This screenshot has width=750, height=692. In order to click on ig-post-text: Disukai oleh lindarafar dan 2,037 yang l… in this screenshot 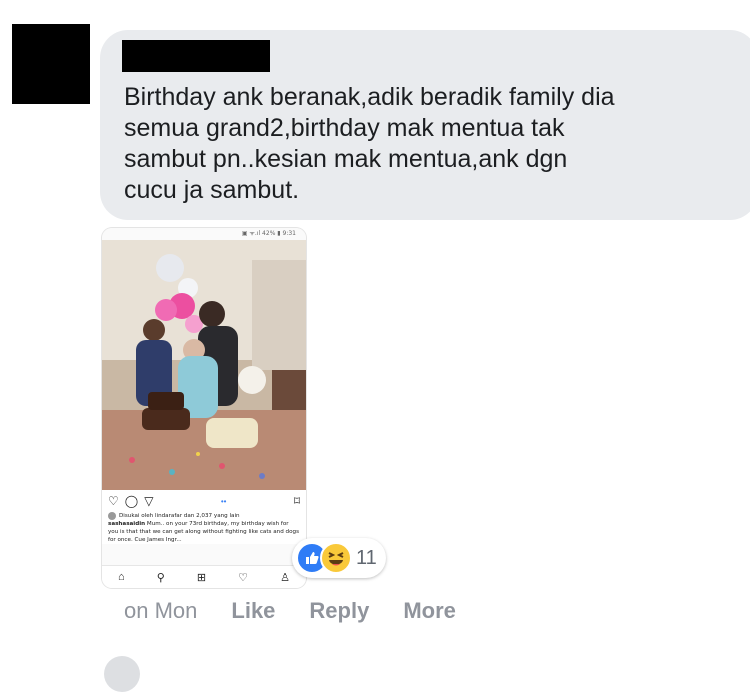, I will do `click(204, 528)`.